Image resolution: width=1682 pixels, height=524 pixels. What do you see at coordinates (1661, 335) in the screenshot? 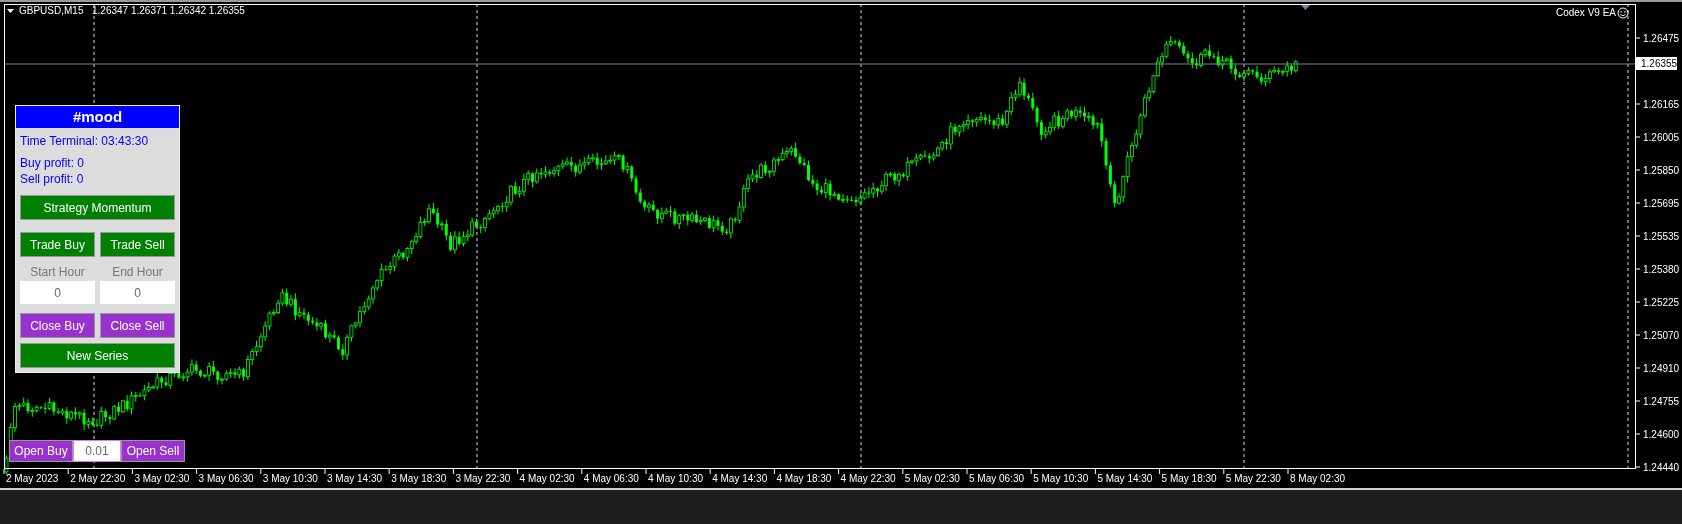
I see `price-label: 1.25070` at bounding box center [1661, 335].